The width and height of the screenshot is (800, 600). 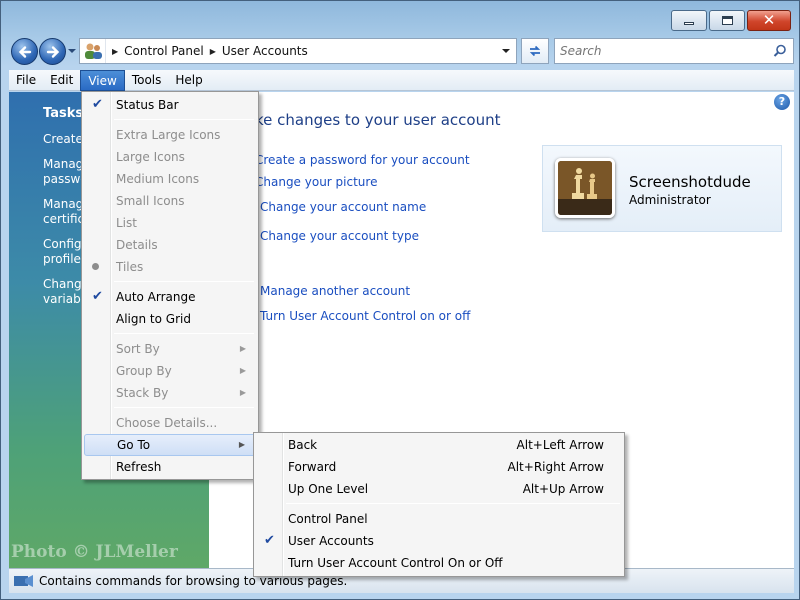 What do you see at coordinates (147, 105) in the screenshot?
I see `menu-item-label: Status Bar` at bounding box center [147, 105].